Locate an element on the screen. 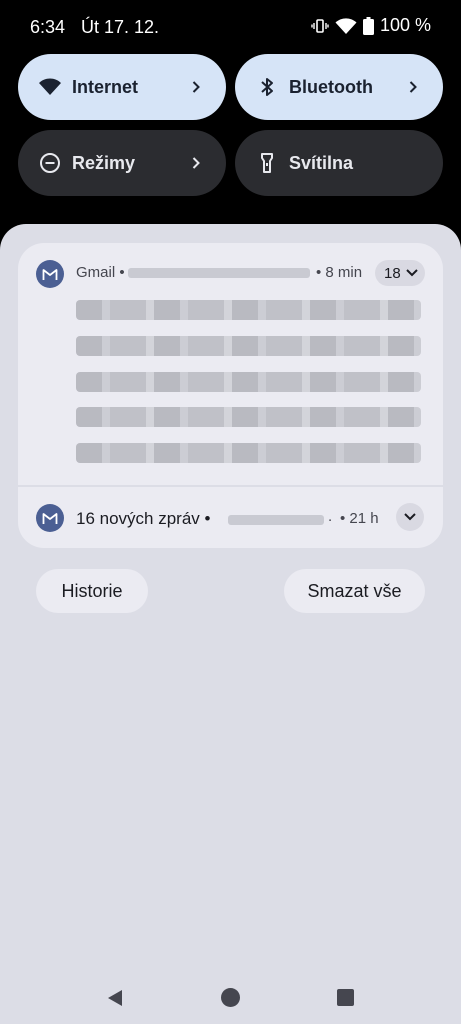 This screenshot has width=461, height=1024. tile-label: Režimy is located at coordinates (104, 162).